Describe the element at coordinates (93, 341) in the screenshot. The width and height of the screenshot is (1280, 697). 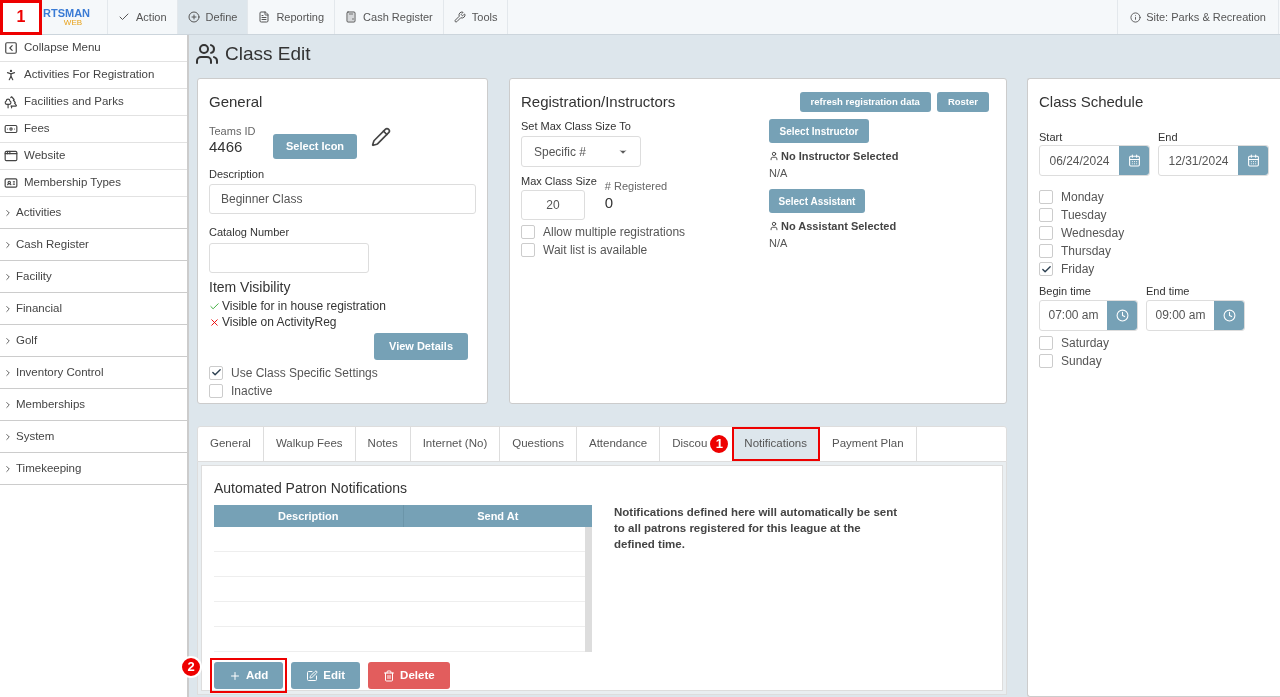
I see `sidebar-group: Golf` at that location.